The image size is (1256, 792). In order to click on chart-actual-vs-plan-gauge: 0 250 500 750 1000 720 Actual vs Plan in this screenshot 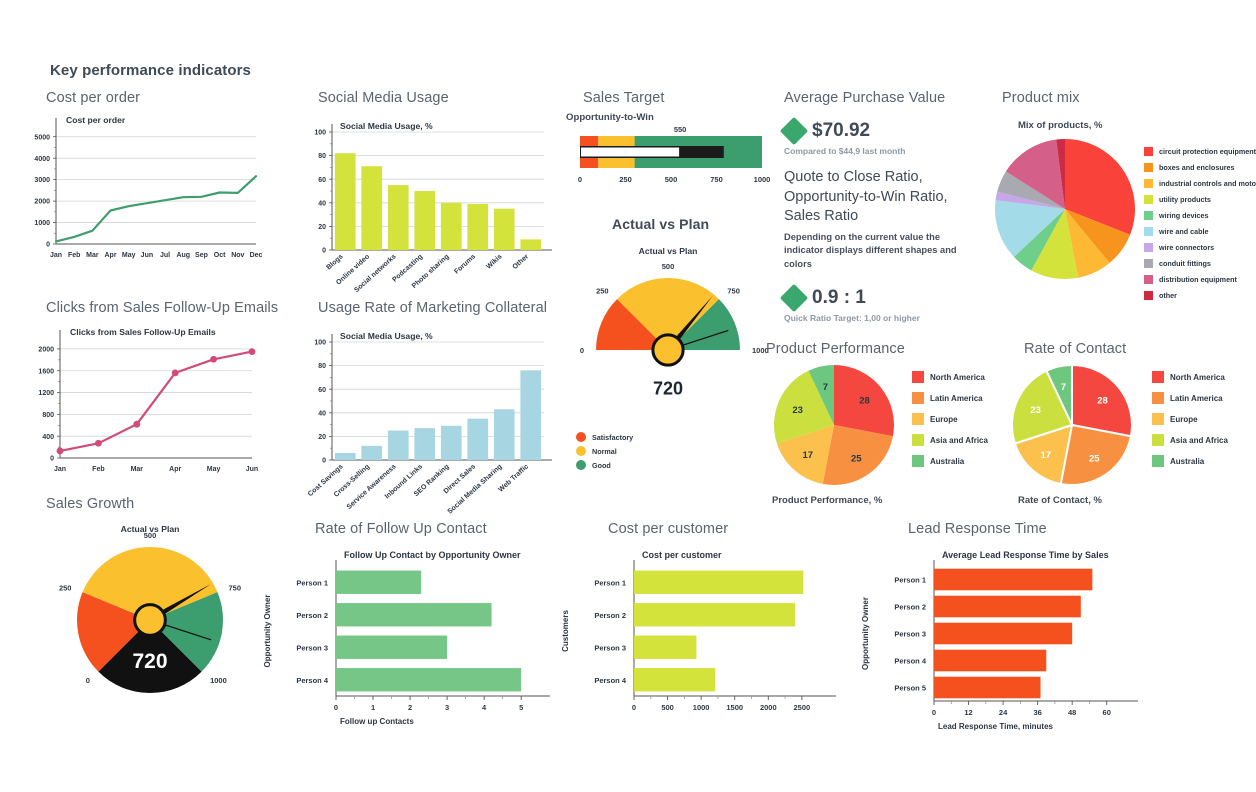, I will do `click(668, 330)`.